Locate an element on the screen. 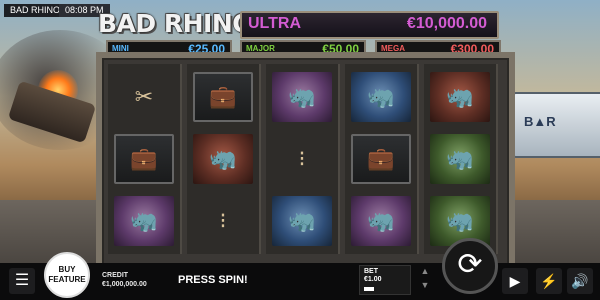  credit-display: CREDIT €1,000,000.00 is located at coordinates (124, 280).